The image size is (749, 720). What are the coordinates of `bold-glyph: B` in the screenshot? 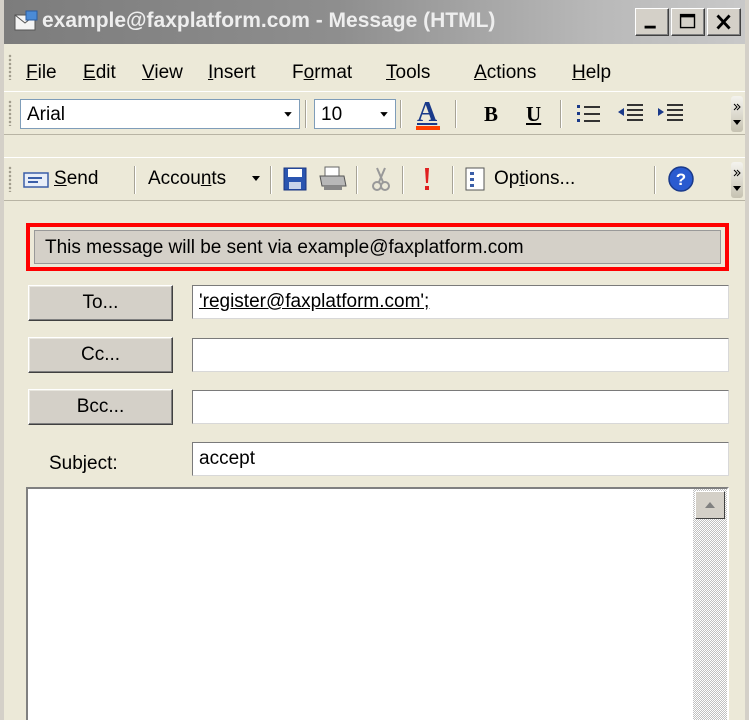 It's located at (491, 114).